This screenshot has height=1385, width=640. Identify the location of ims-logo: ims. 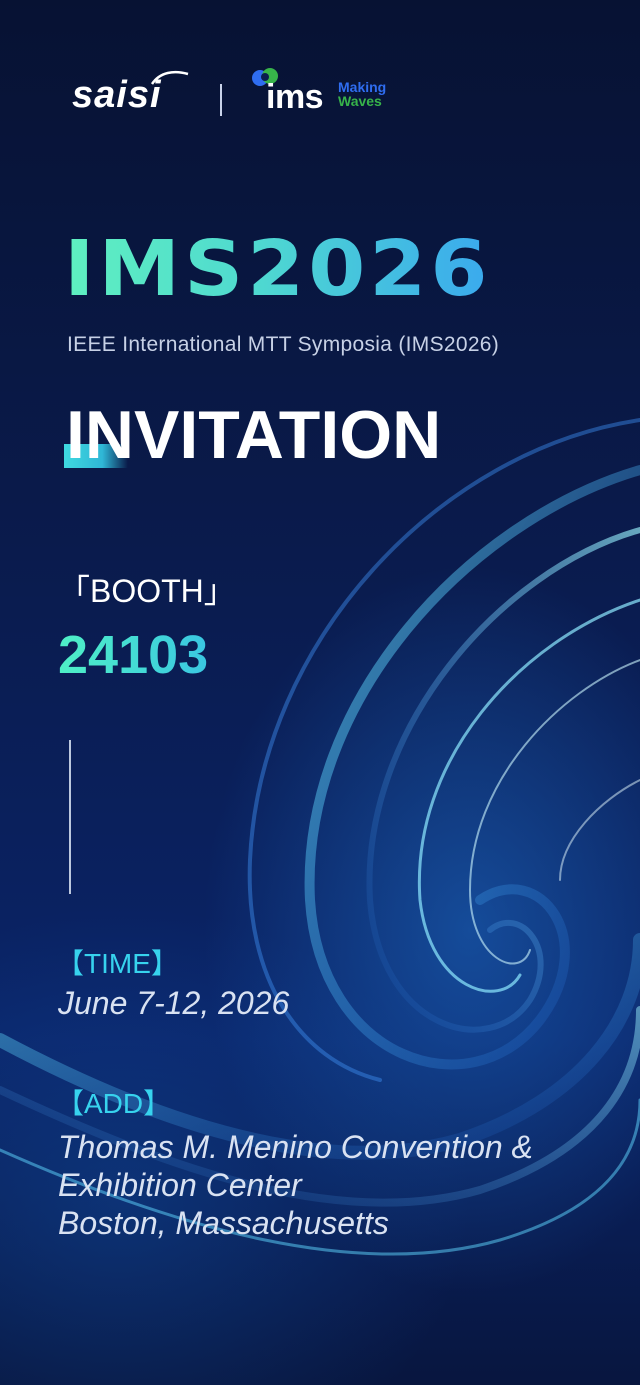
(295, 97).